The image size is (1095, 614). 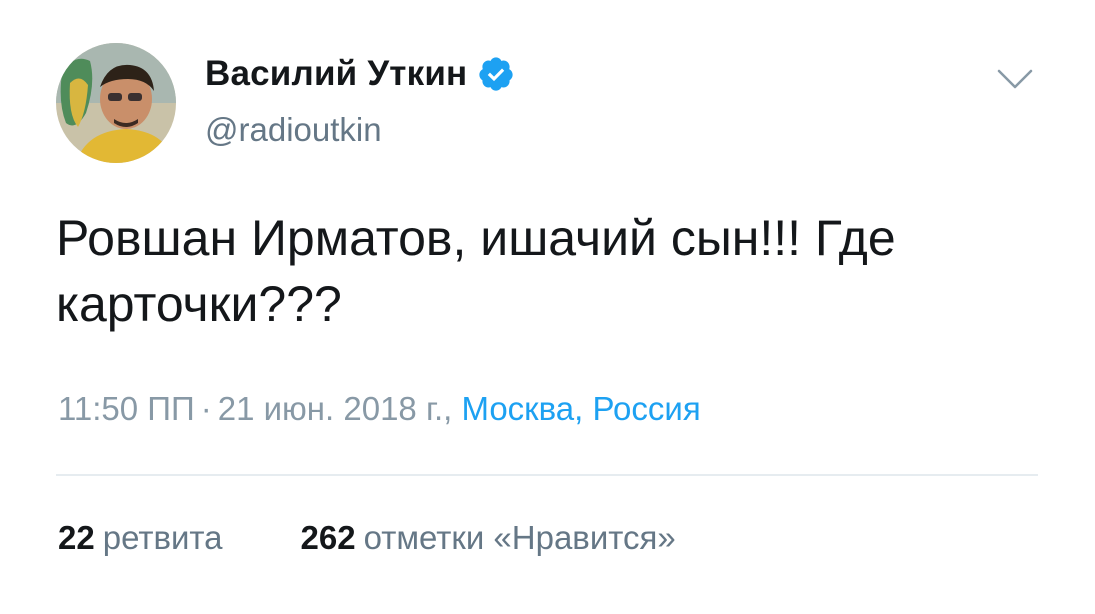 What do you see at coordinates (335, 408) in the screenshot?
I see `tweet-date: 21 июн. 2018 г.,` at bounding box center [335, 408].